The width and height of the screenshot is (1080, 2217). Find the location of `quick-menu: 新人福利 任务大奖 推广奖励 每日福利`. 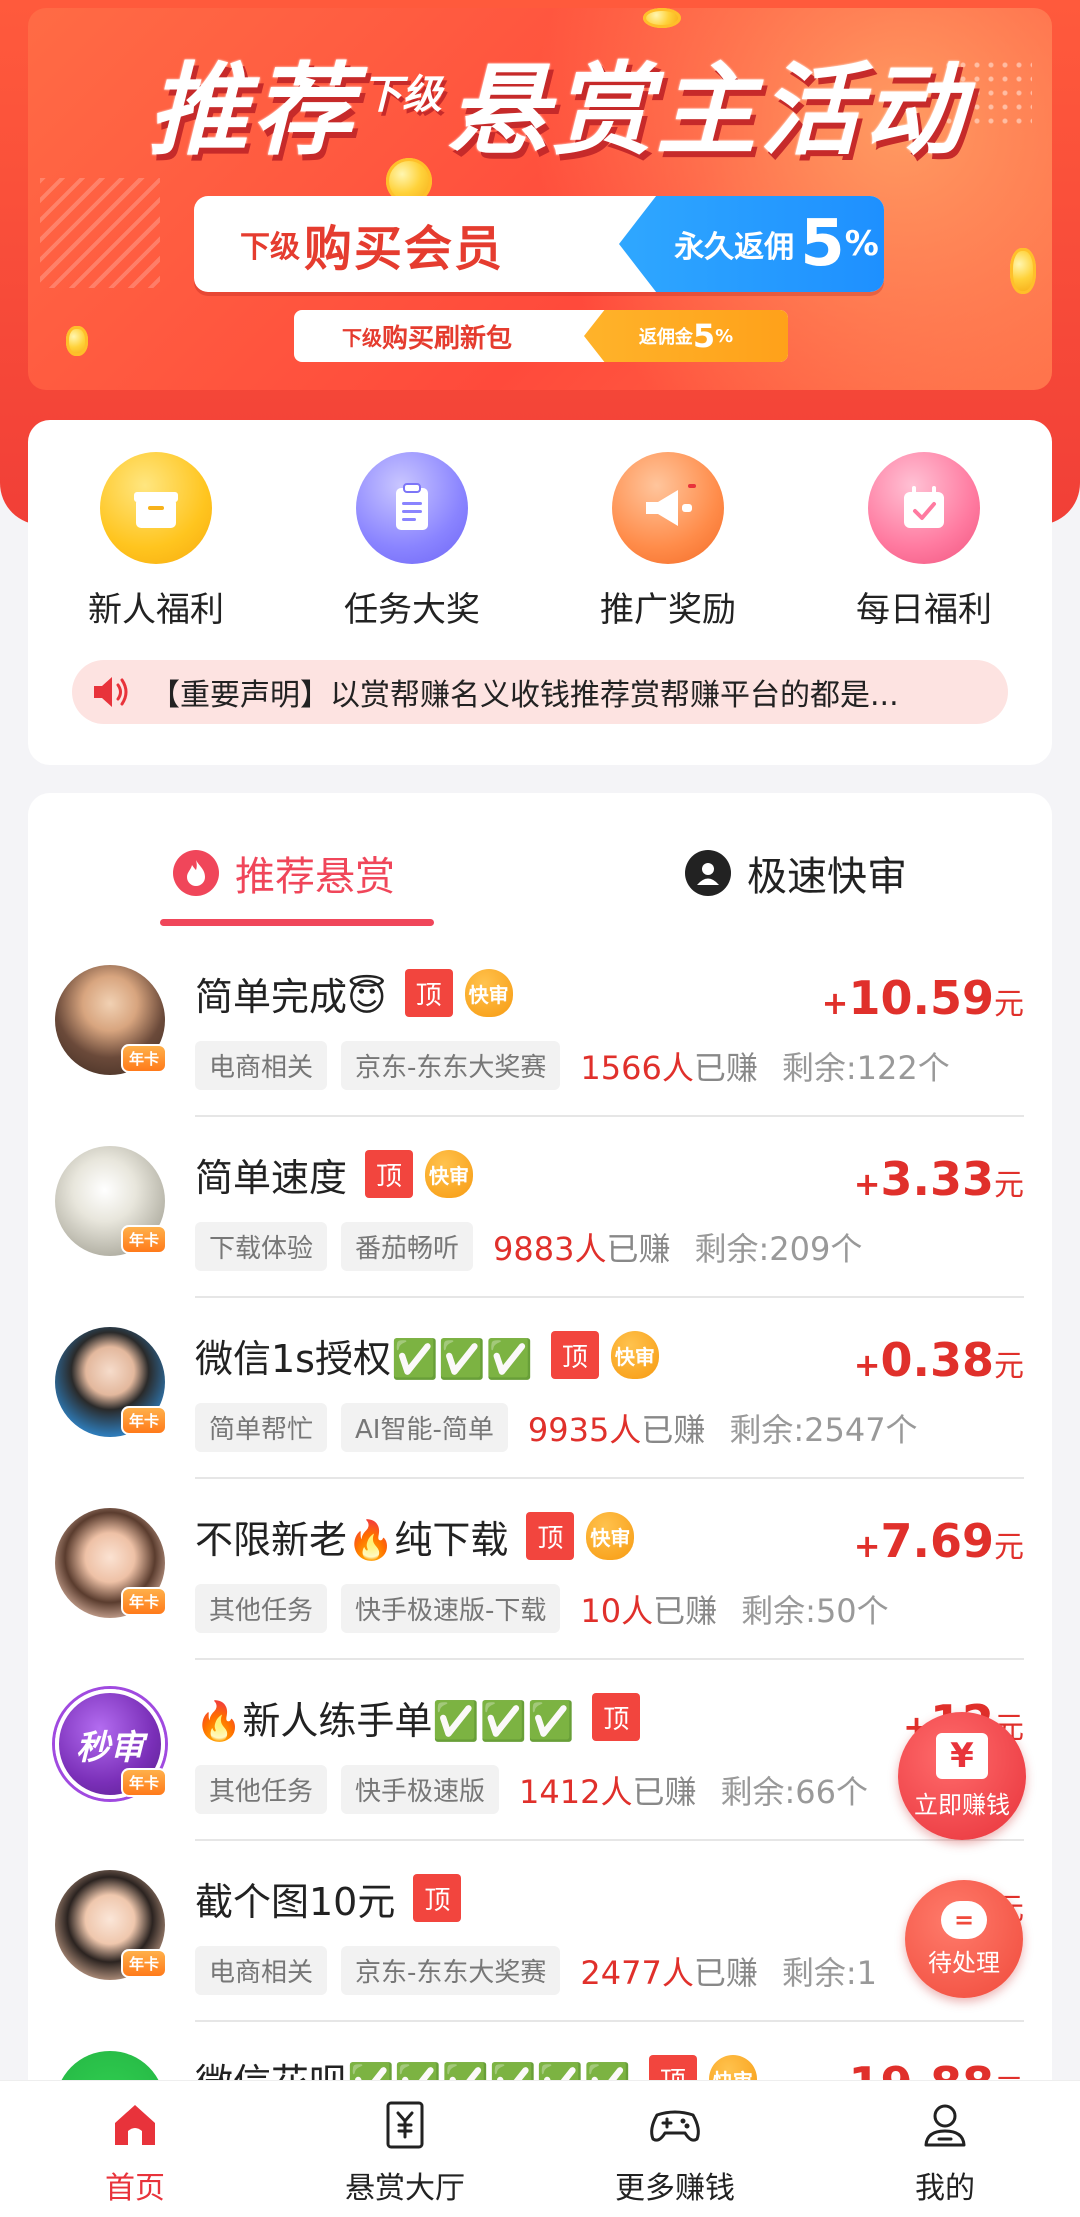

quick-menu: 新人福利 任务大奖 推广奖励 每日福利 is located at coordinates (540, 541).